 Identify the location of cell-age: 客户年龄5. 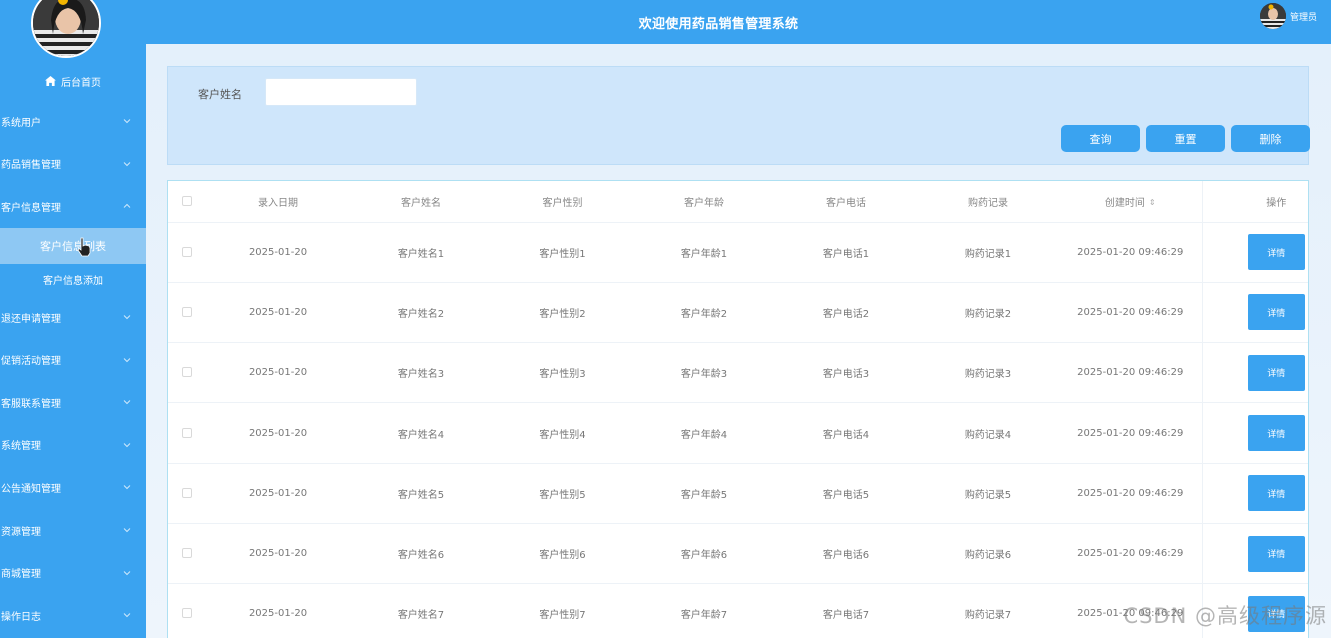
(704, 493).